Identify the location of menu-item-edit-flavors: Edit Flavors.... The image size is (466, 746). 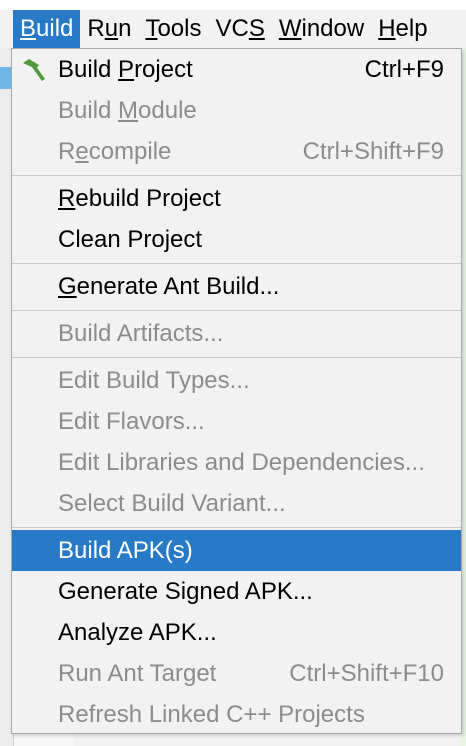
(236, 421).